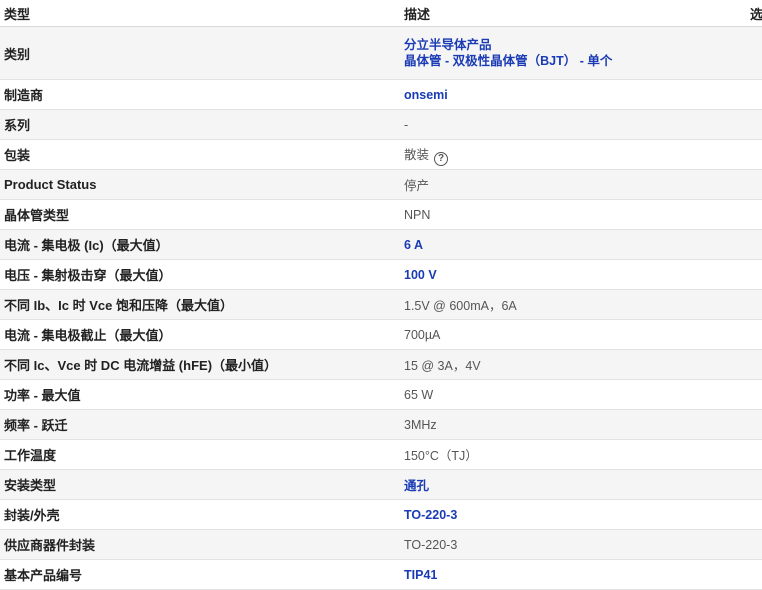 Image resolution: width=762 pixels, height=590 pixels. I want to click on row-value: 3MHz, so click(420, 424).